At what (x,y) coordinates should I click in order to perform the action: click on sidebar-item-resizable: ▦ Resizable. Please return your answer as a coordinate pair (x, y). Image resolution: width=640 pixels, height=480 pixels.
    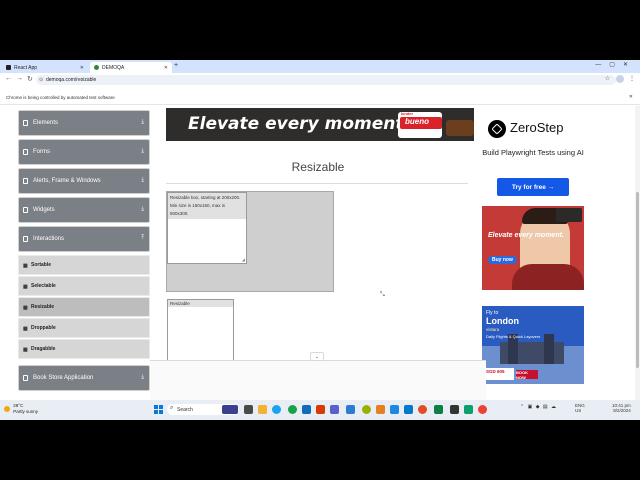
    Looking at the image, I should click on (84, 307).